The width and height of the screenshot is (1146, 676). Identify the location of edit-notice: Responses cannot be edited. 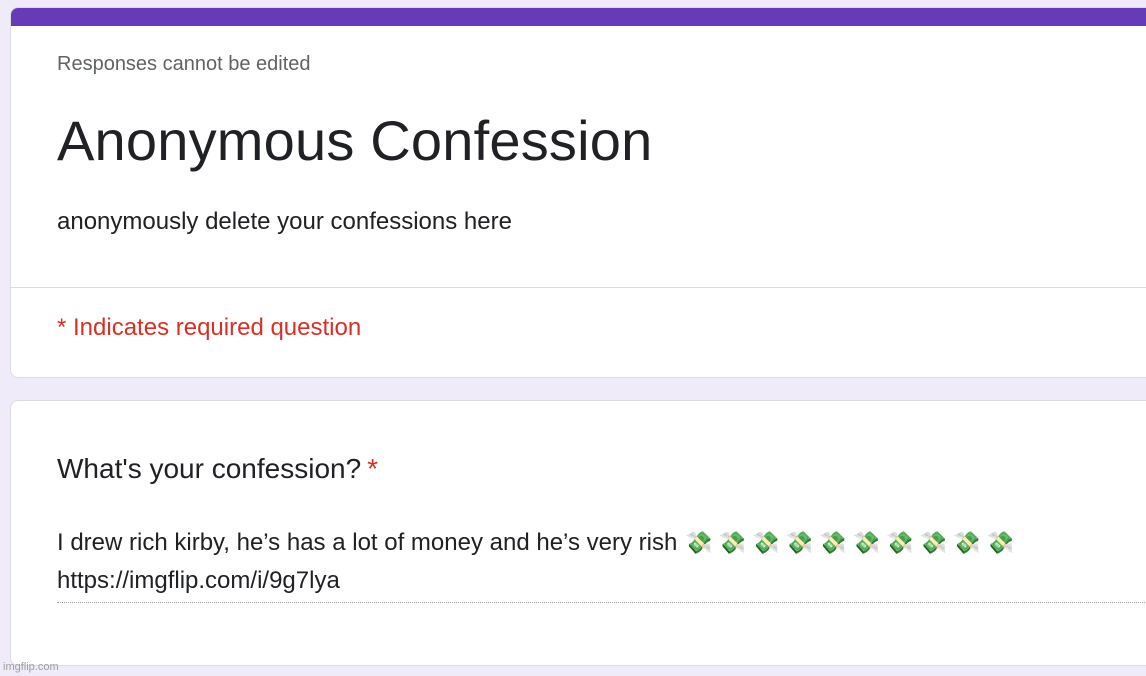
(184, 64).